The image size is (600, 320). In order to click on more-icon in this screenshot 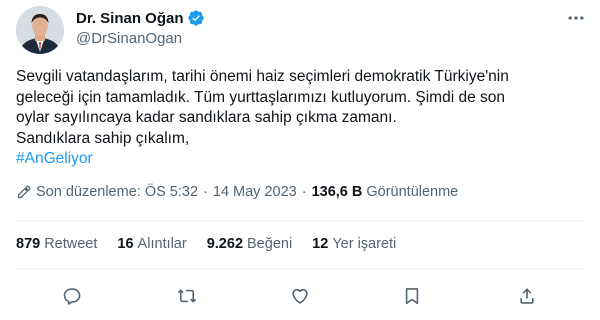, I will do `click(576, 18)`.